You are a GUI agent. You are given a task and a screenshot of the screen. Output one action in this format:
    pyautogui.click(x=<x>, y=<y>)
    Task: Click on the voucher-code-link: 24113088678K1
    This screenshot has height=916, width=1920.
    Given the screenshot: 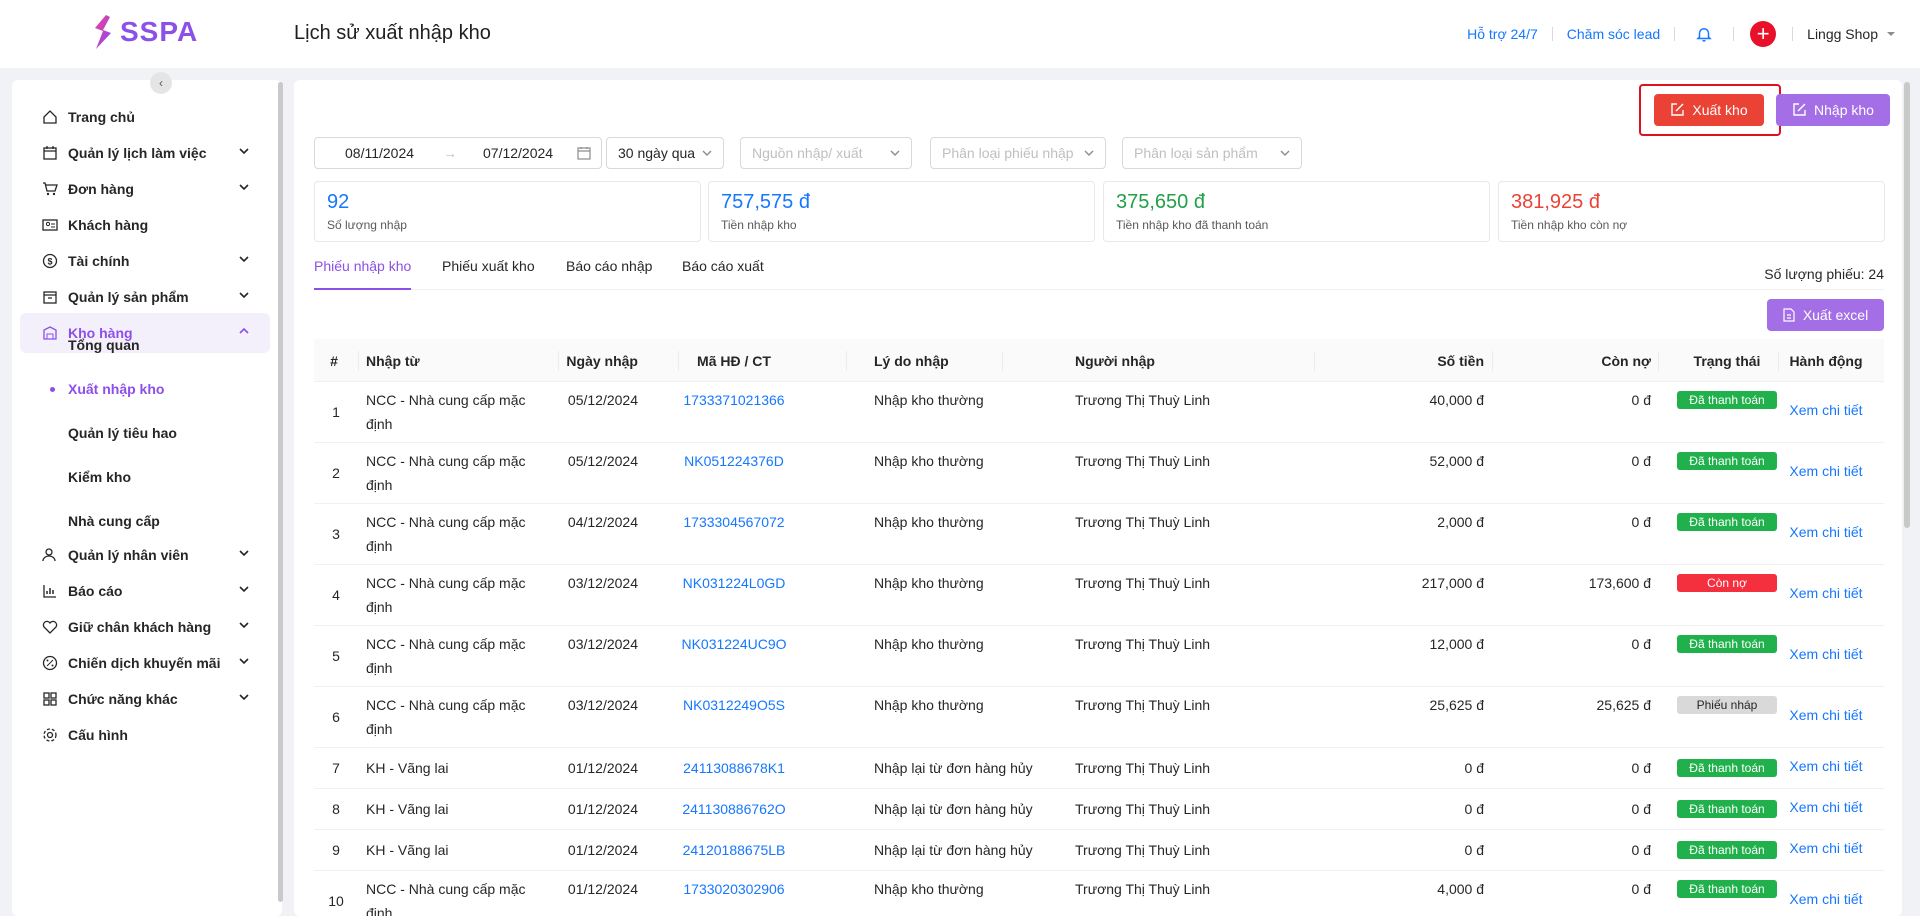 What is the action you would take?
    pyautogui.click(x=734, y=768)
    